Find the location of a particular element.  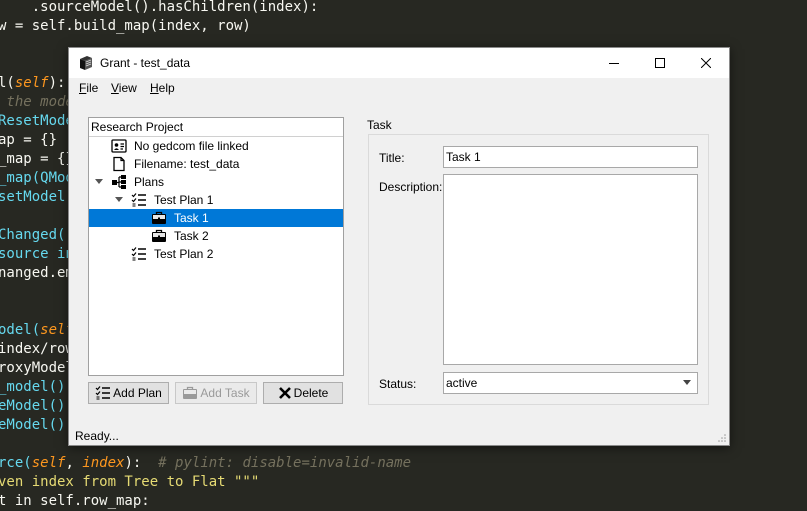

menu-help: Help is located at coordinates (162, 88).